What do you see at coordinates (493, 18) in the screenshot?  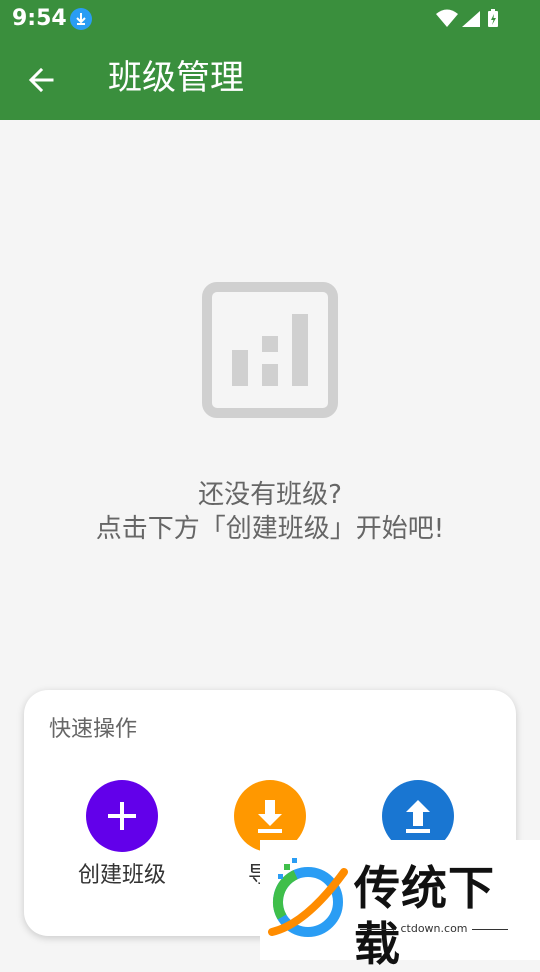 I see `battery-icon` at bounding box center [493, 18].